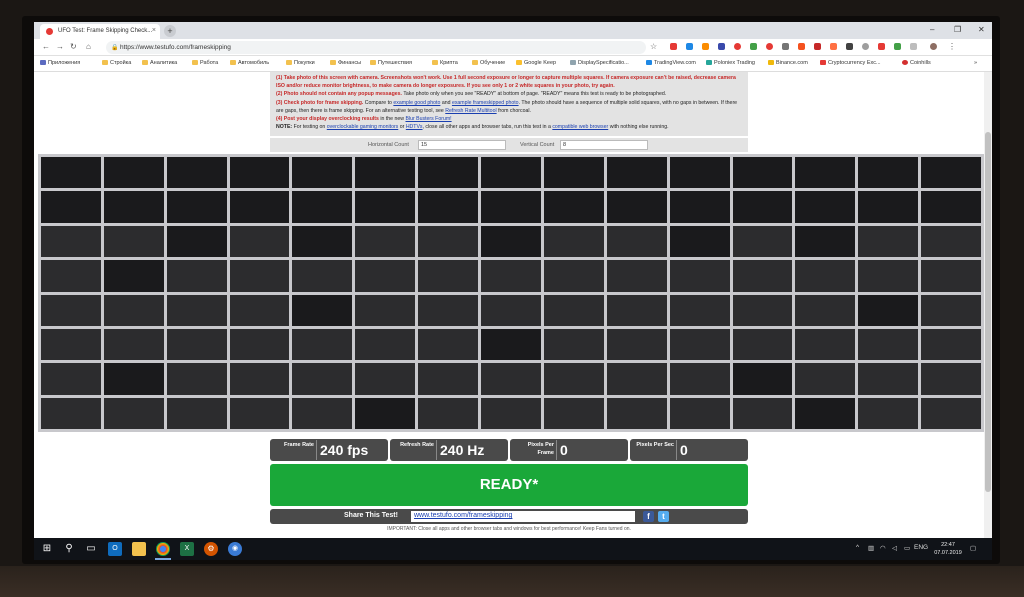 This screenshot has width=1024, height=597. Describe the element at coordinates (932, 29) in the screenshot. I see `minimize-icon: –` at that location.